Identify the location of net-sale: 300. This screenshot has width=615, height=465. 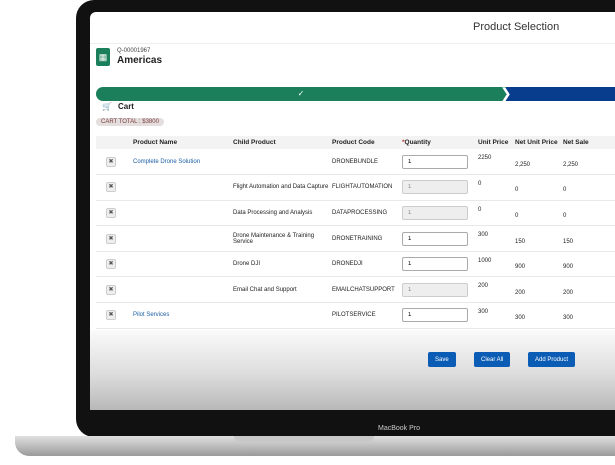
(589, 315).